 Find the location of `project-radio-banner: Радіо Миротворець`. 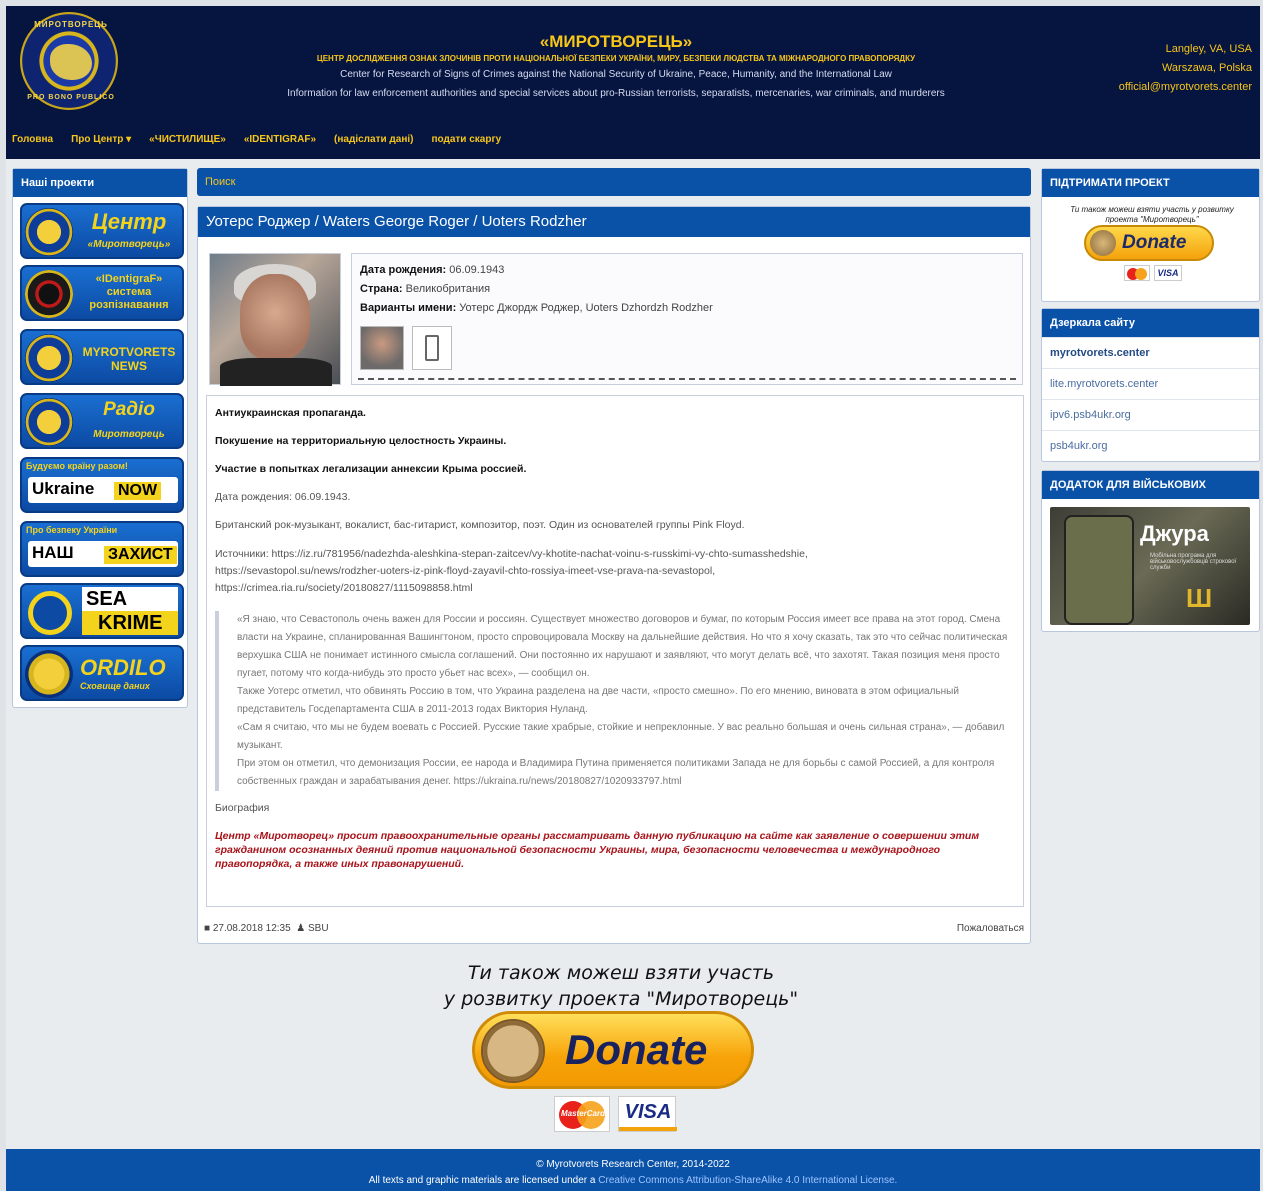

project-radio-banner: Радіо Миротворець is located at coordinates (102, 421).